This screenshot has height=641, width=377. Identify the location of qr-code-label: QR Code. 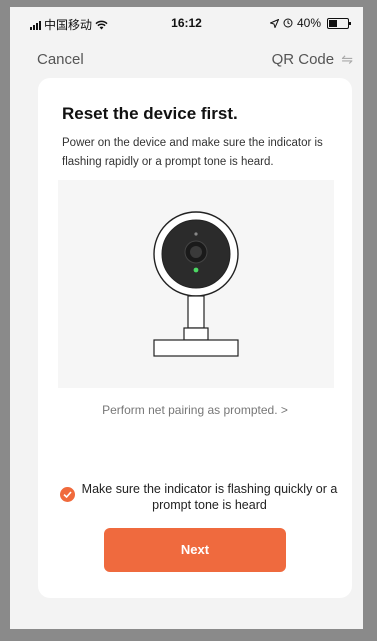
(303, 59).